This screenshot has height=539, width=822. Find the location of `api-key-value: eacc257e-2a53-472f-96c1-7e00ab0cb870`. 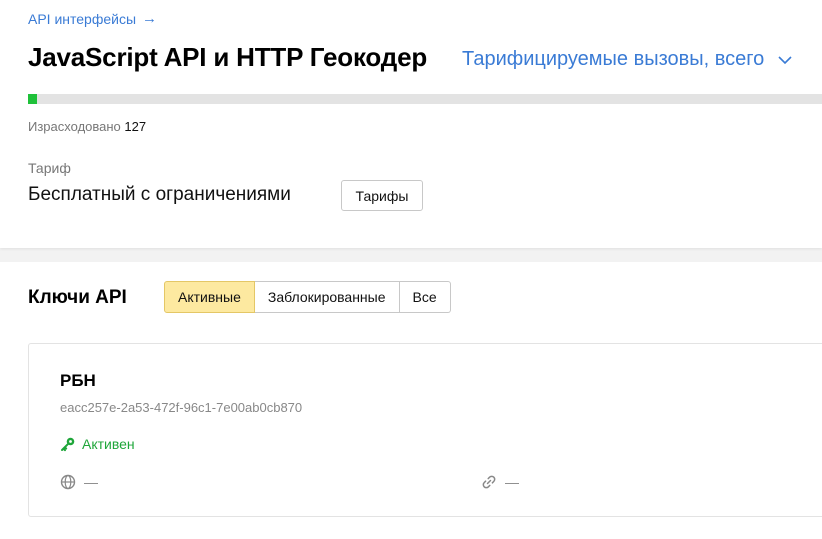

api-key-value: eacc257e-2a53-472f-96c1-7e00ab0cb870 is located at coordinates (181, 407).